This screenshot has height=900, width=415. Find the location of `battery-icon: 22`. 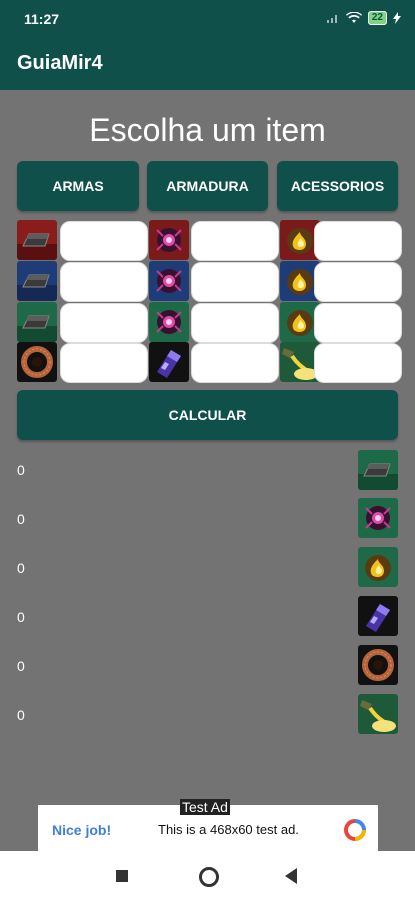

battery-icon: 22 is located at coordinates (377, 18).